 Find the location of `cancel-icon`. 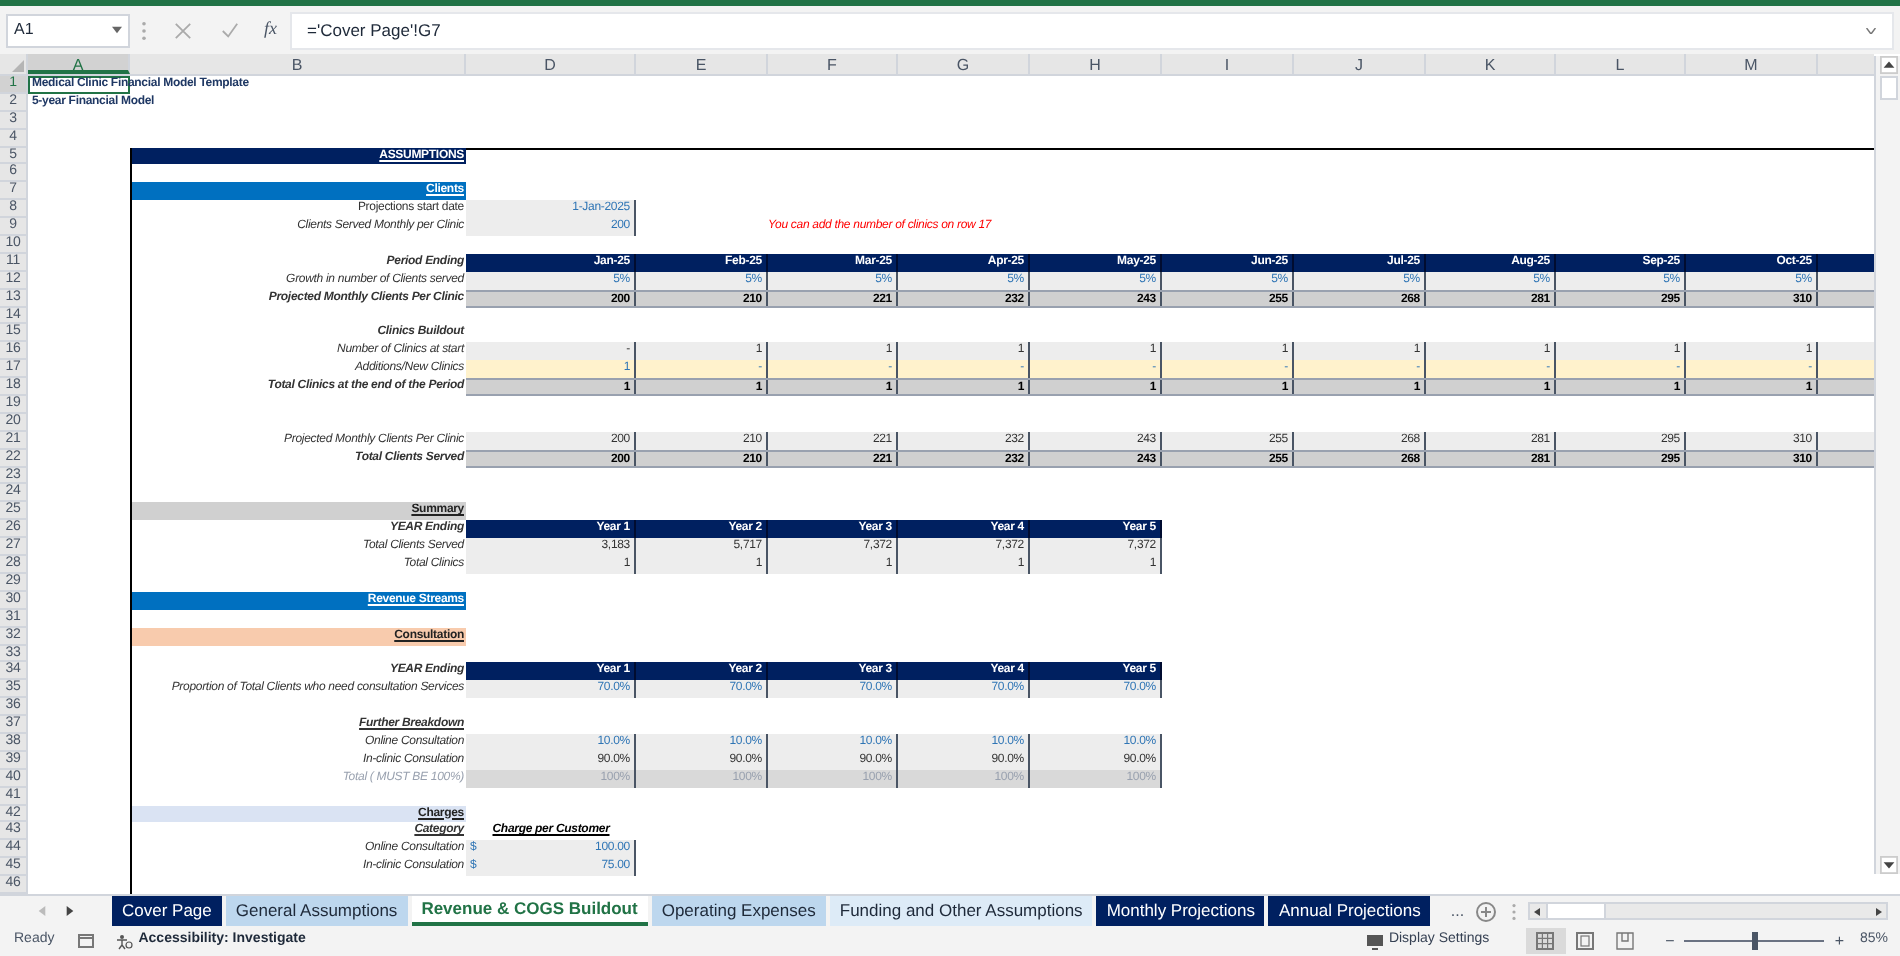

cancel-icon is located at coordinates (183, 30).